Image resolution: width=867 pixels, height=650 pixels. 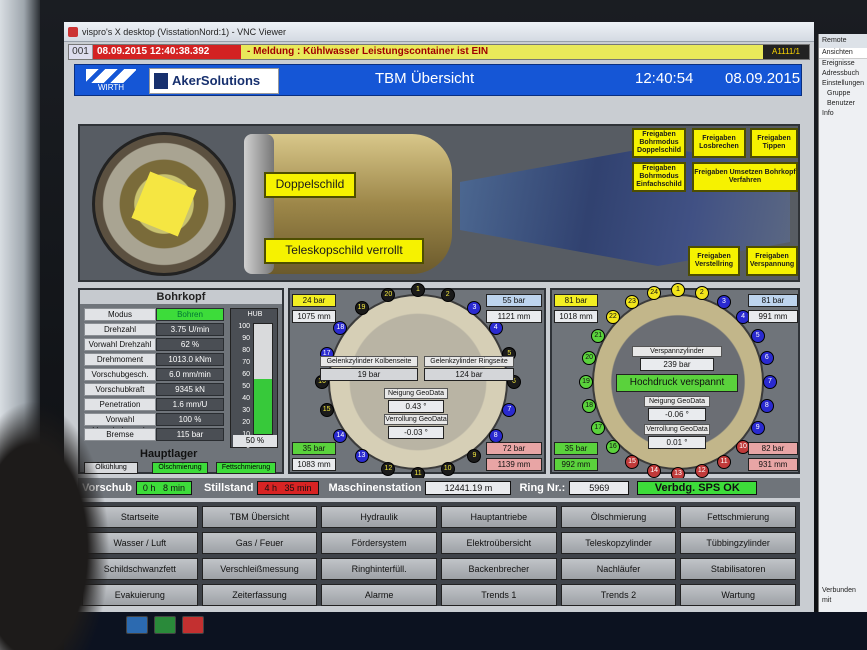 I want to click on nav-button-tübbingzylinder: Tübbingzylinder, so click(x=738, y=543).